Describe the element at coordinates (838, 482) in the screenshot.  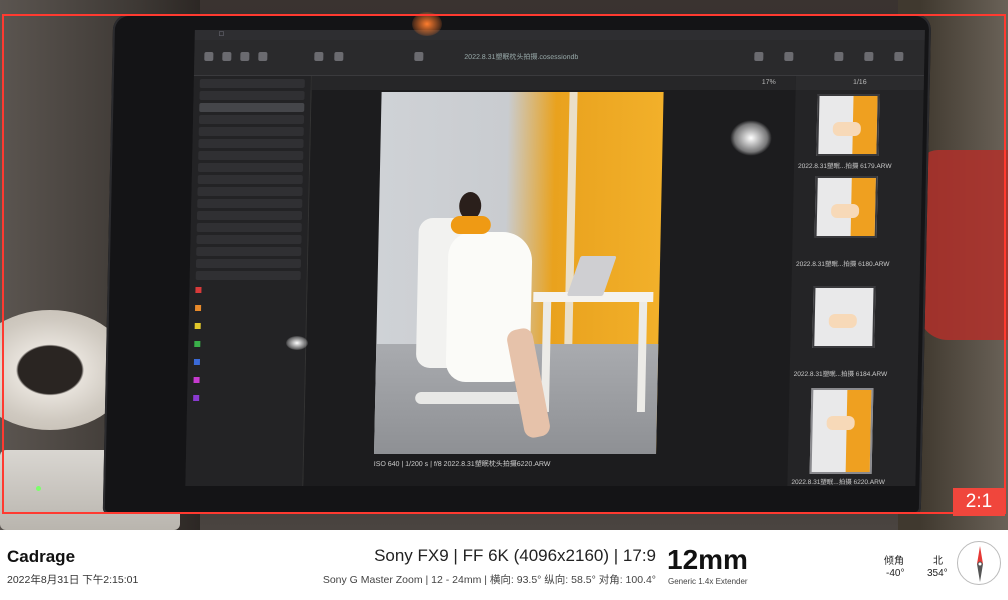
I see `thumbnail-caption: 2022.8.31塑眠...拍摄 6220.ARW` at that location.